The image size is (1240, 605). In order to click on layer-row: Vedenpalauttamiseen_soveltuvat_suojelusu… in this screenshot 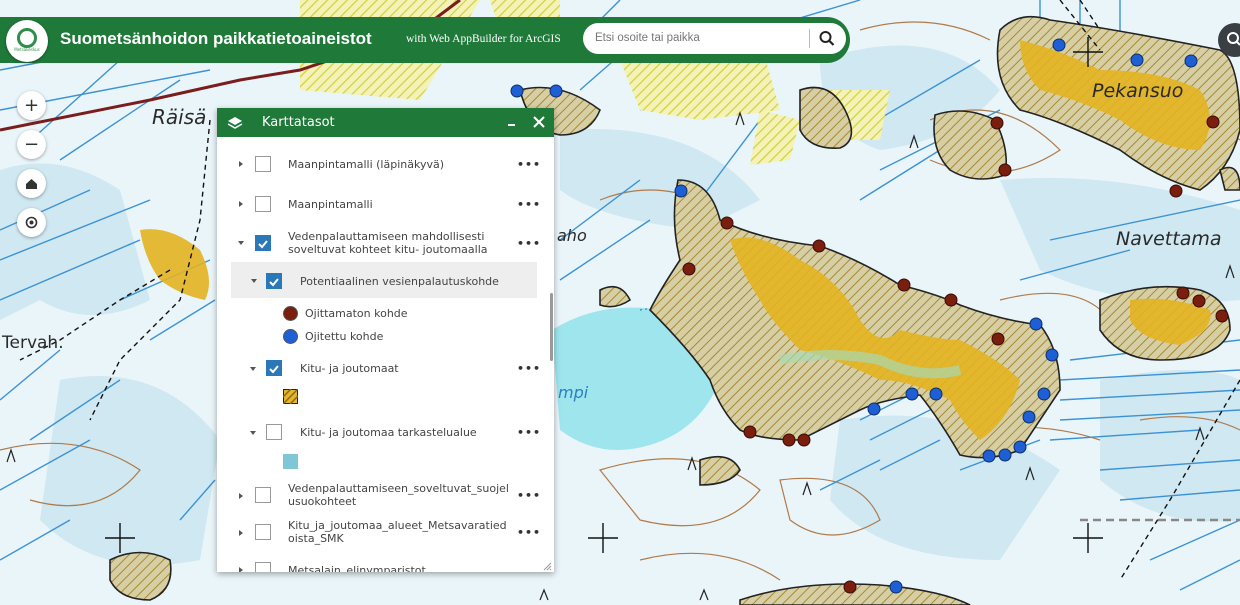, I will do `click(385, 499)`.